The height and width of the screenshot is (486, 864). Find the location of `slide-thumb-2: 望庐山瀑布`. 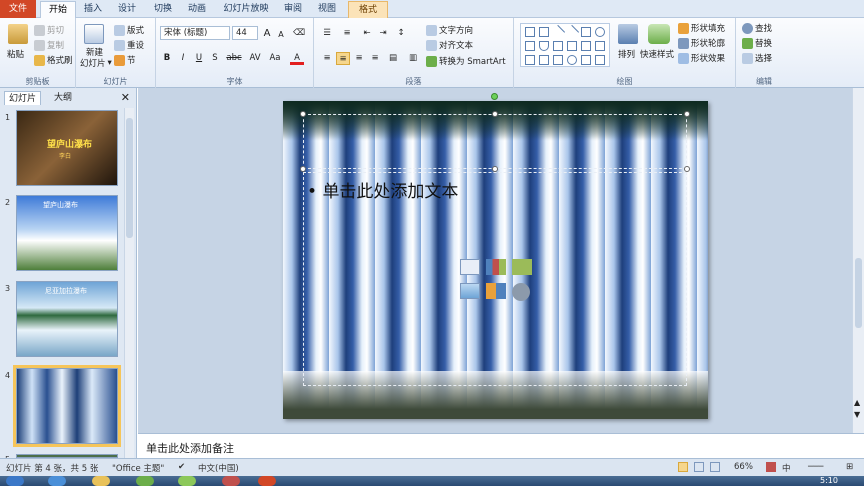

slide-thumb-2: 望庐山瀑布 is located at coordinates (67, 233).